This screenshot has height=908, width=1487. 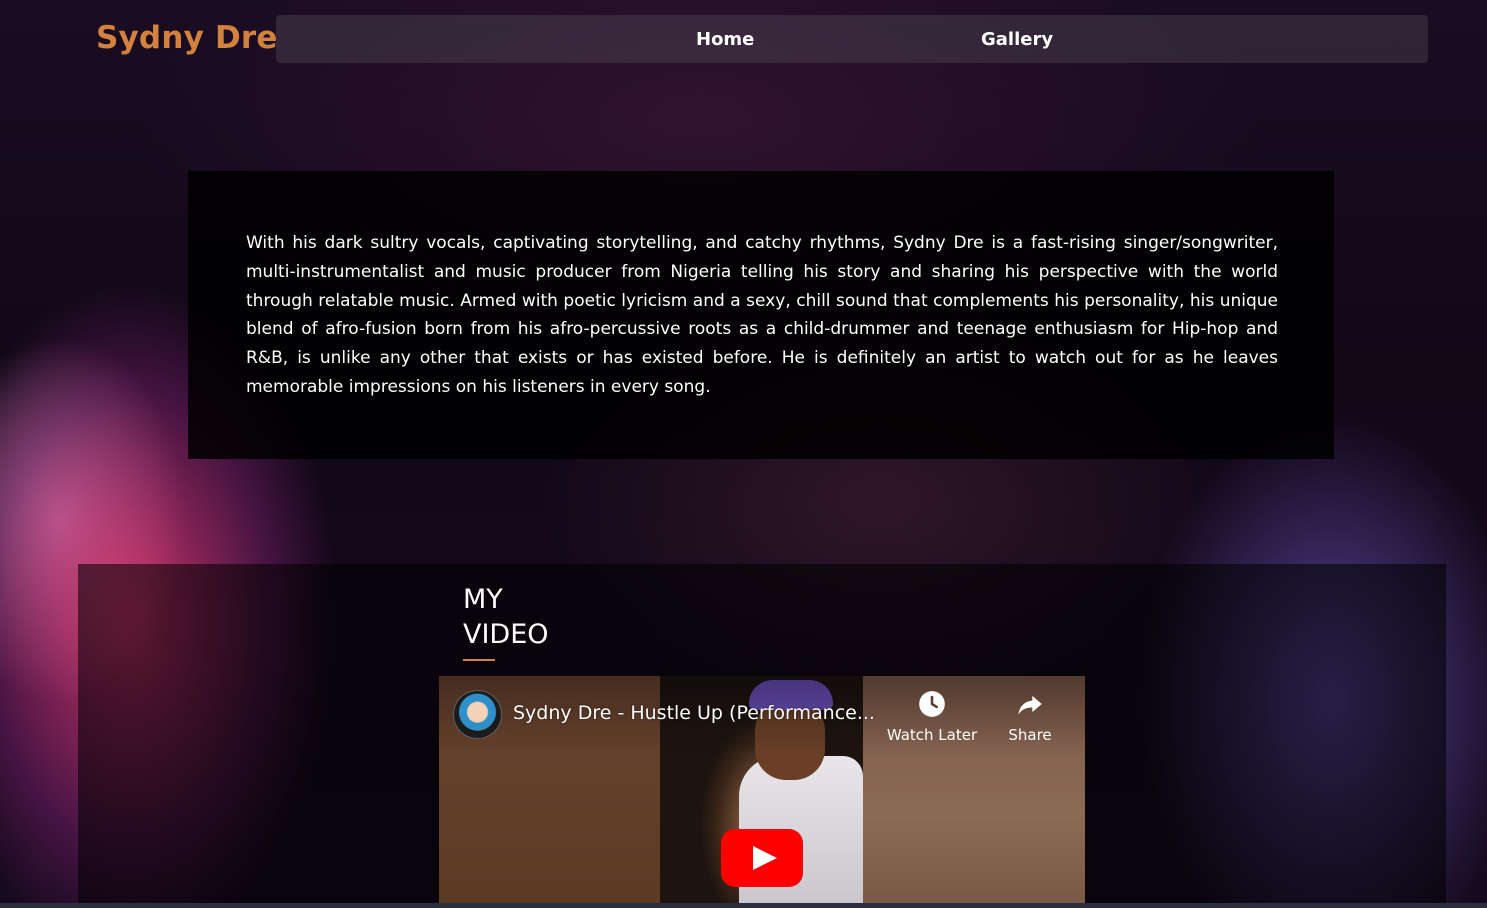 What do you see at coordinates (932, 704) in the screenshot?
I see `clock-icon` at bounding box center [932, 704].